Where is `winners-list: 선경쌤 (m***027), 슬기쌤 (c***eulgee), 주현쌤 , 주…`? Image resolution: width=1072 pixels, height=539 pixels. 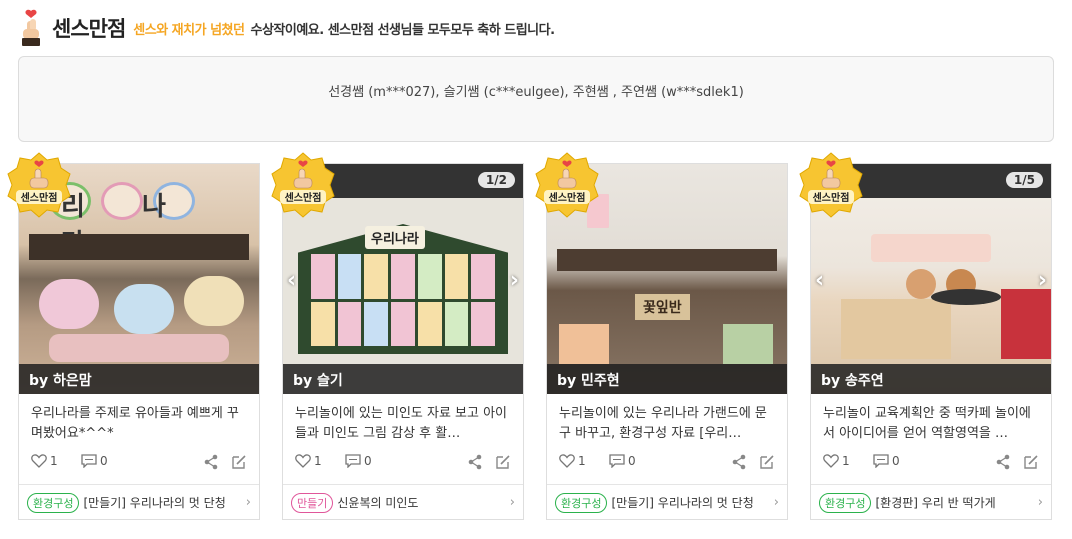
winners-list: 선경쌤 (m***027), 슬기쌤 (c***eulgee), 주현쌤 , 주… is located at coordinates (536, 92).